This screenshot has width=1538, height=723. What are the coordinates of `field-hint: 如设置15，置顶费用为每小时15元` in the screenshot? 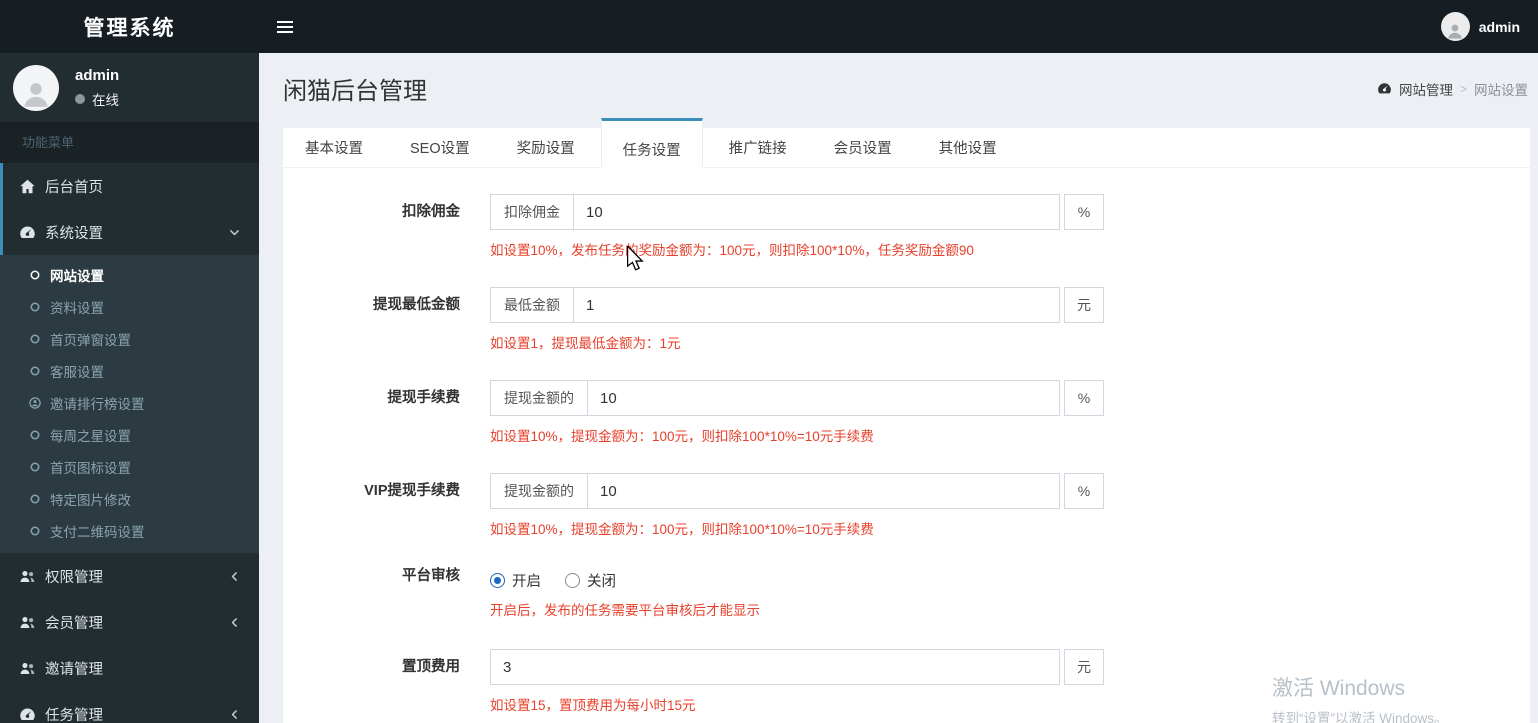 It's located at (593, 705).